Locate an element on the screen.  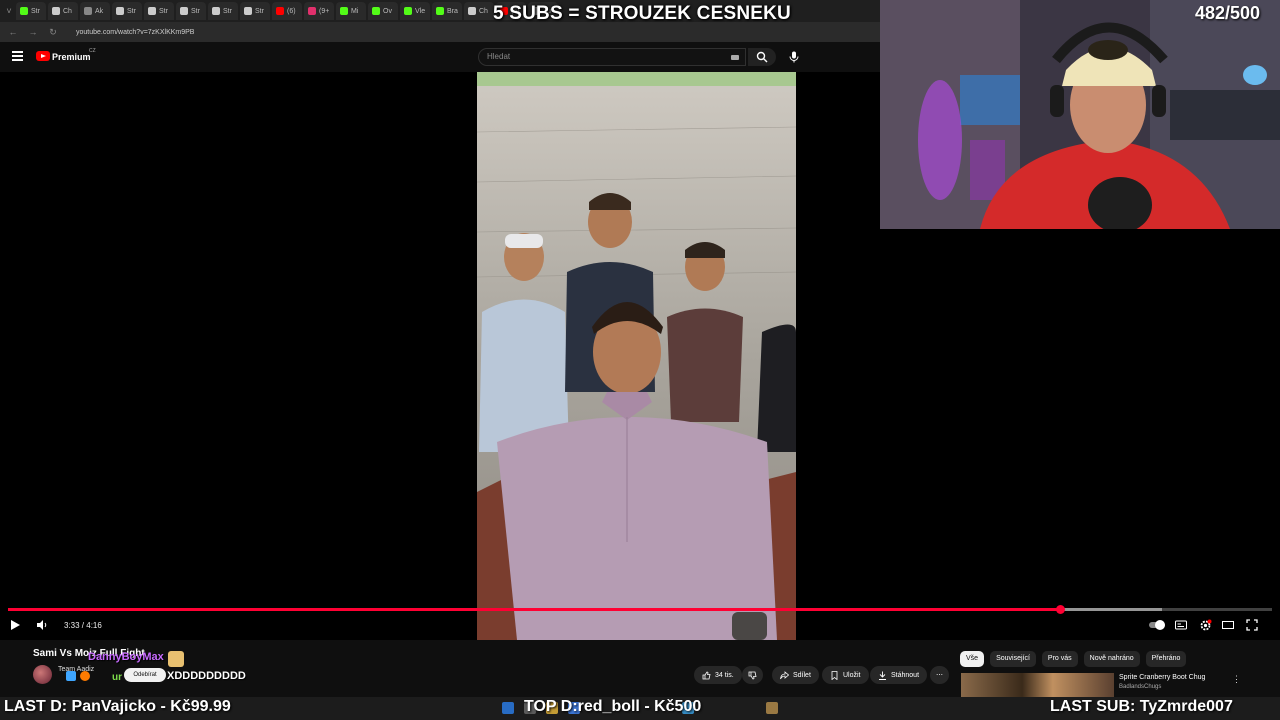
tab-label: Bra is located at coordinates (452, 11).